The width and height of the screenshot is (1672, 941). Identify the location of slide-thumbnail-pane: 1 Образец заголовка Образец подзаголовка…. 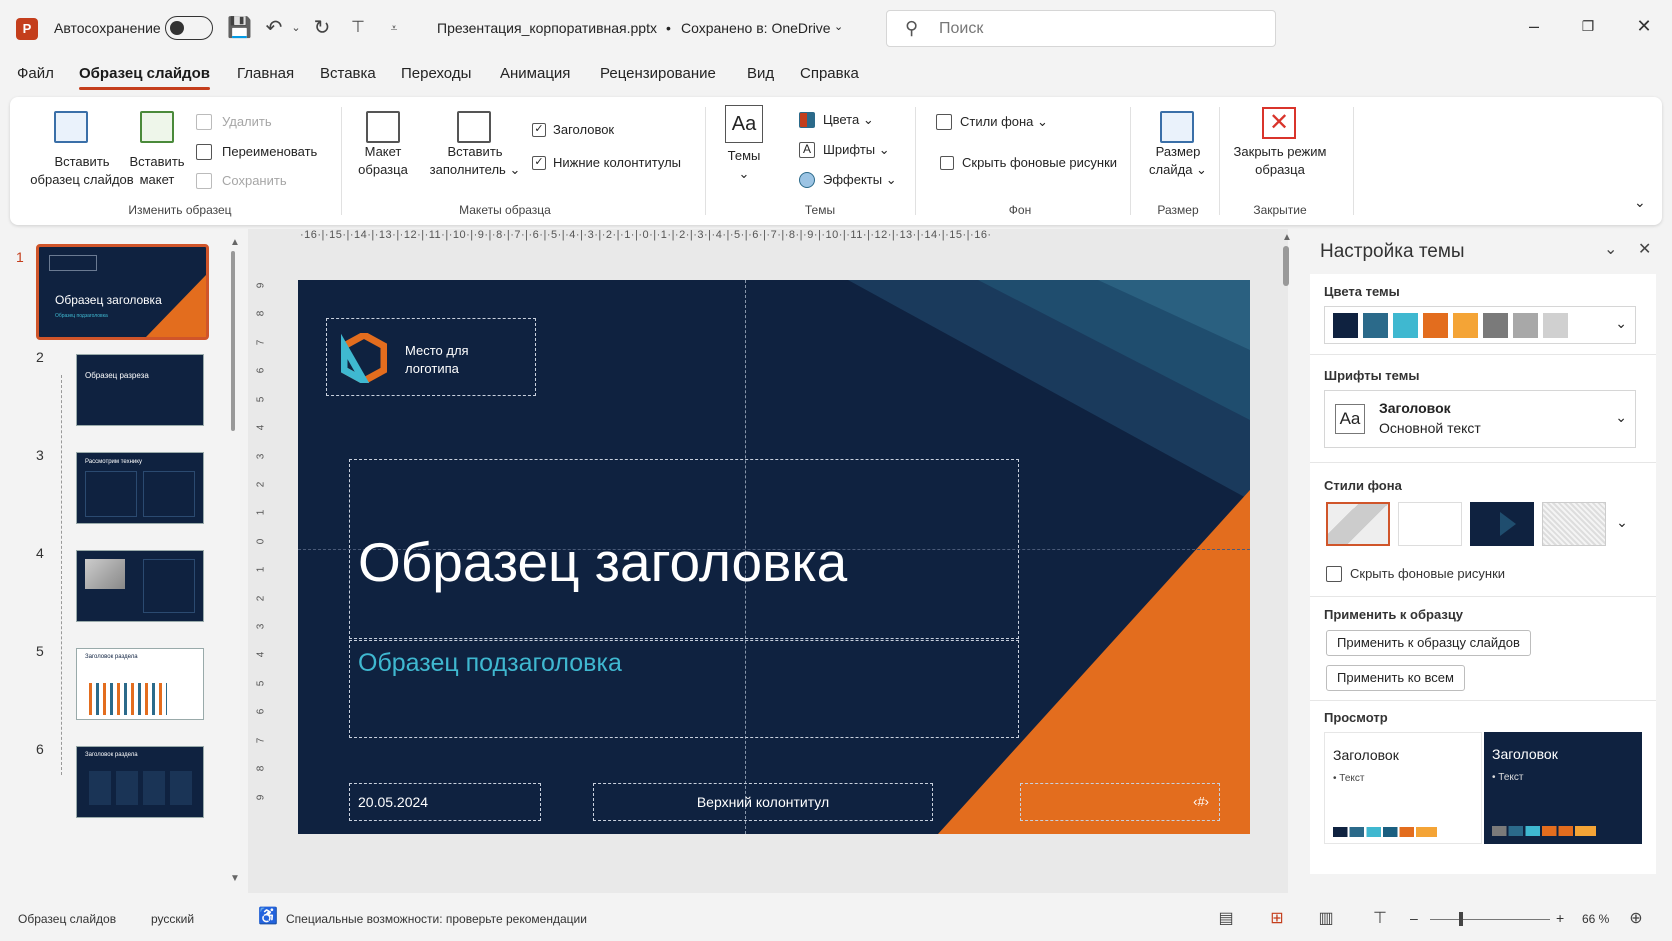
(123, 561).